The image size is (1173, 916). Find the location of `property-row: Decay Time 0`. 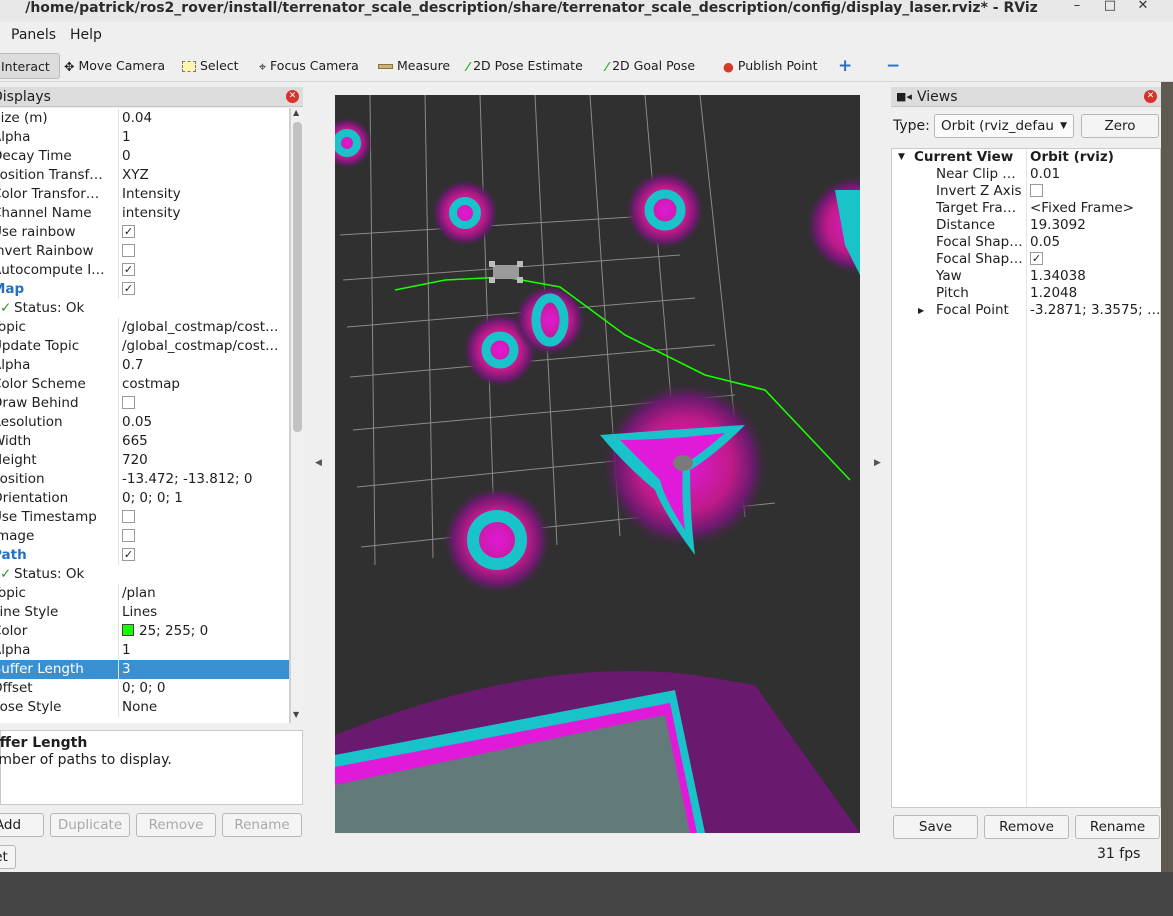

property-row: Decay Time 0 is located at coordinates (144, 156).